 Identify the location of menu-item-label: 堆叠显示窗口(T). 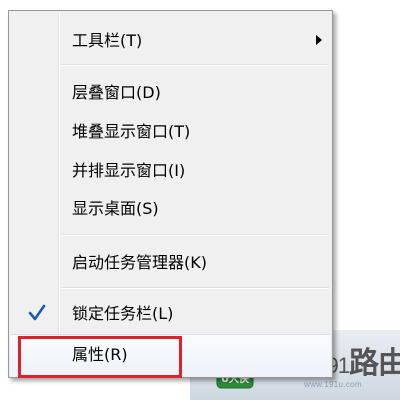
(131, 131).